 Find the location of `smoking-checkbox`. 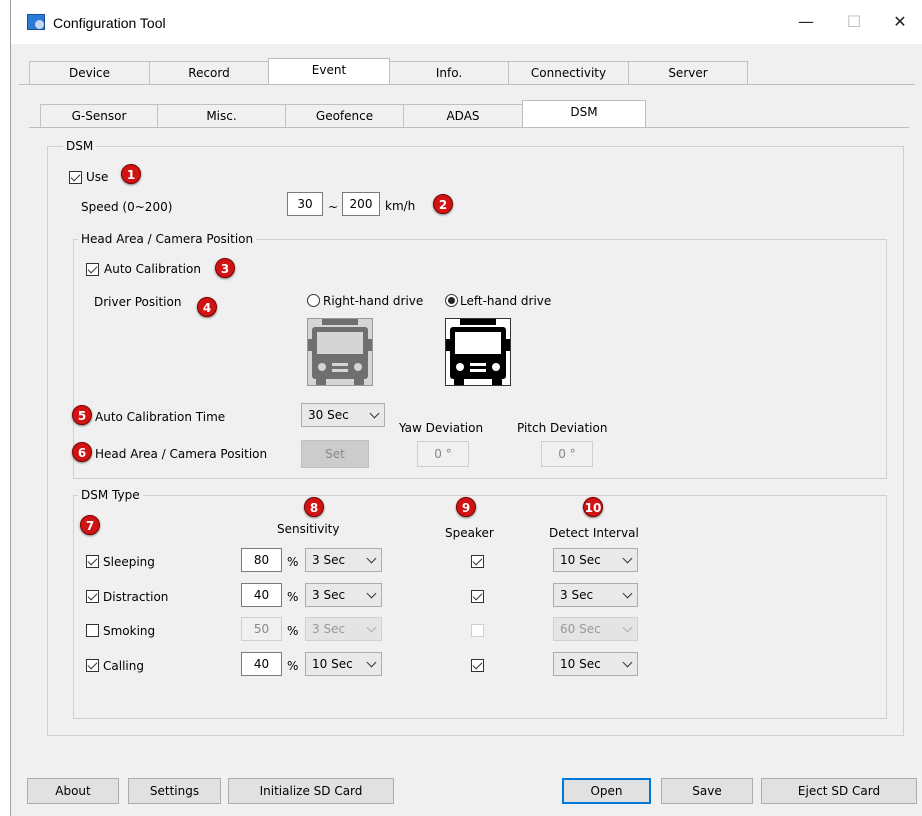

smoking-checkbox is located at coordinates (92, 630).